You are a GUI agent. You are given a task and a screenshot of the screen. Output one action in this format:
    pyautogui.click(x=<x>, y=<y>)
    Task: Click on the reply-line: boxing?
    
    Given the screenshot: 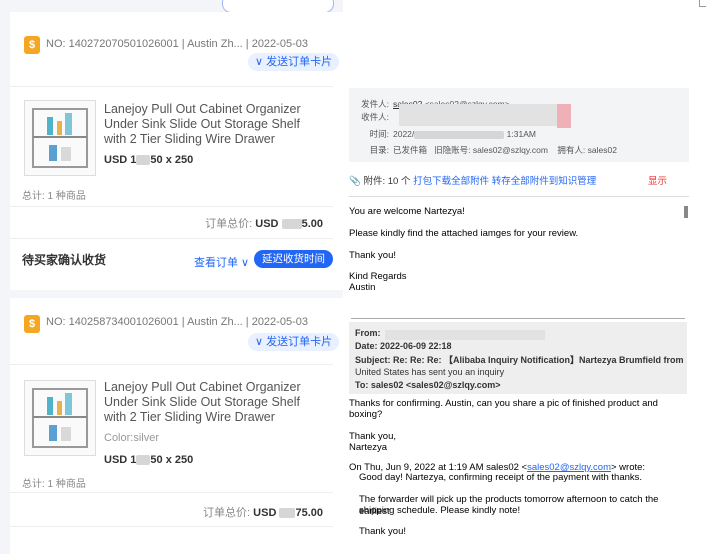 What is the action you would take?
    pyautogui.click(x=366, y=414)
    